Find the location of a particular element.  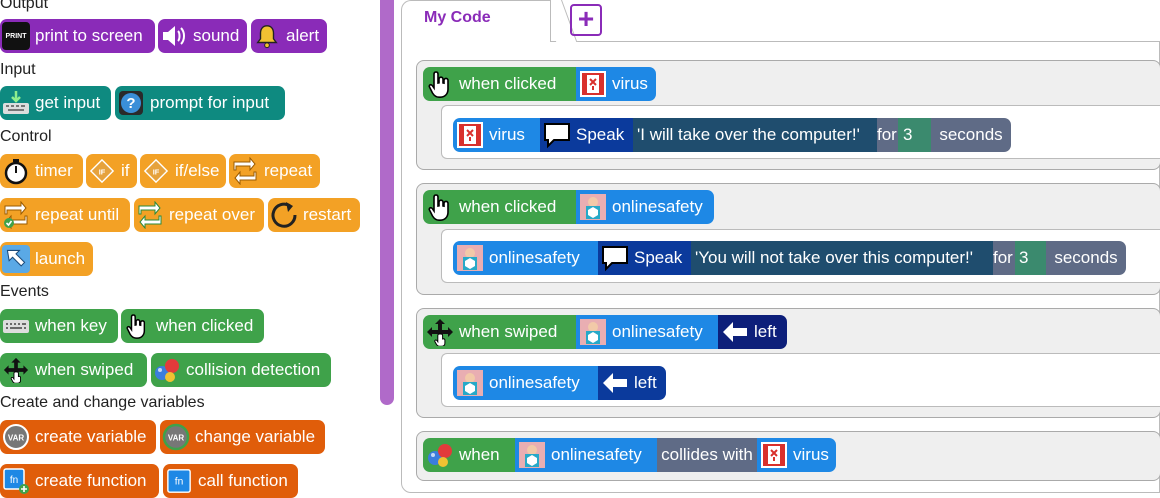

speaker-icon is located at coordinates (174, 36).